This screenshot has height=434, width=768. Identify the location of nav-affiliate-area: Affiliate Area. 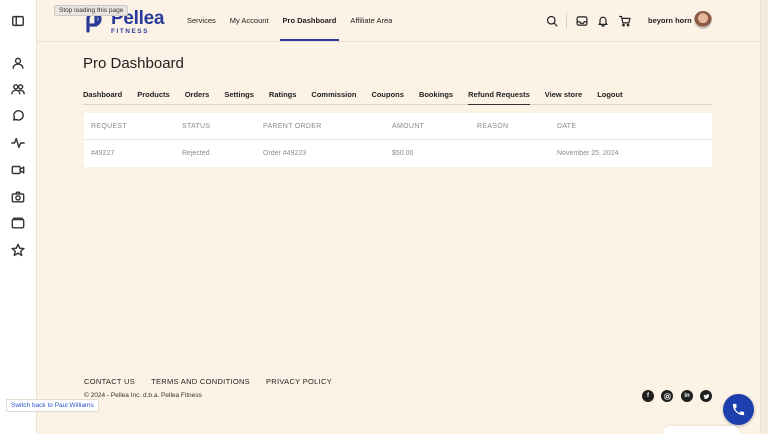
(371, 20).